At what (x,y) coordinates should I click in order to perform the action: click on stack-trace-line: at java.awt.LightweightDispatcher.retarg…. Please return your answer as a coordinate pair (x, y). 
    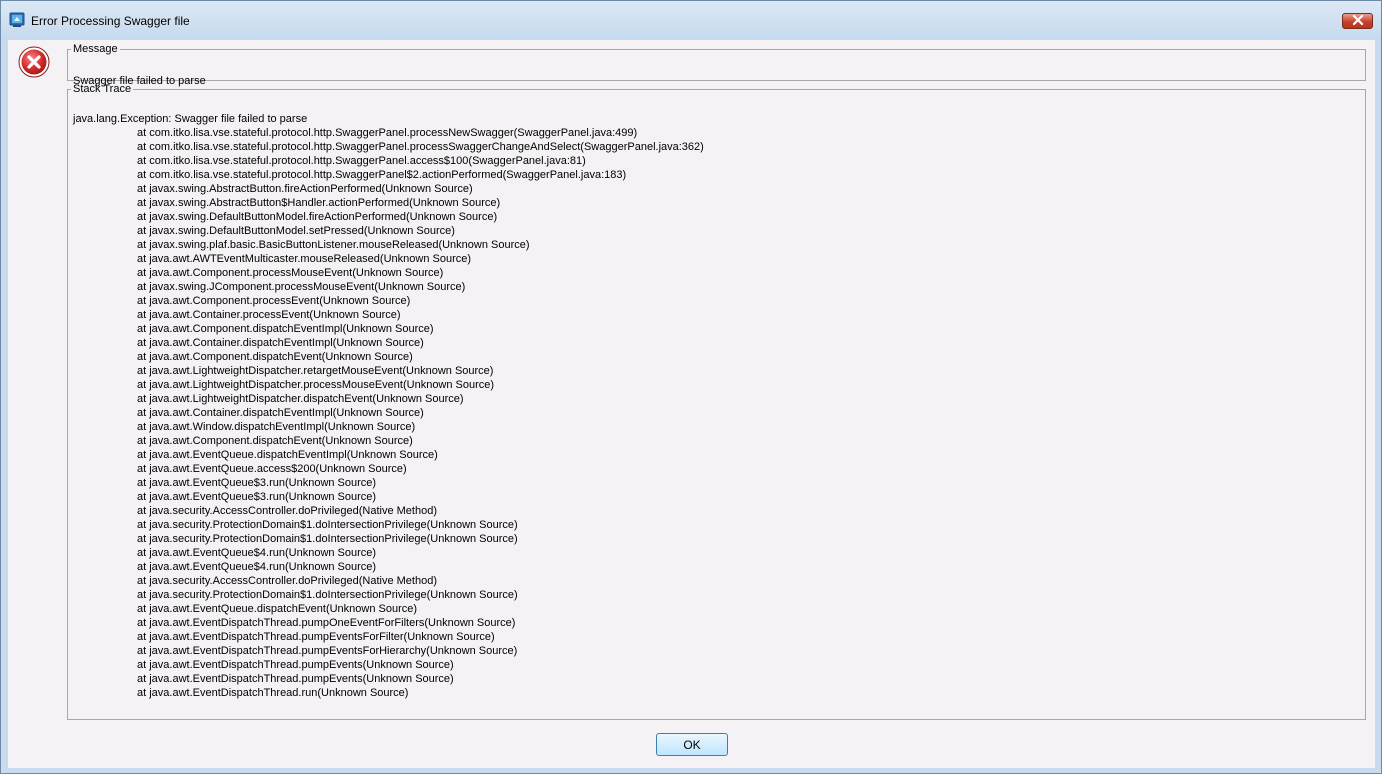
    Looking at the image, I should click on (315, 371).